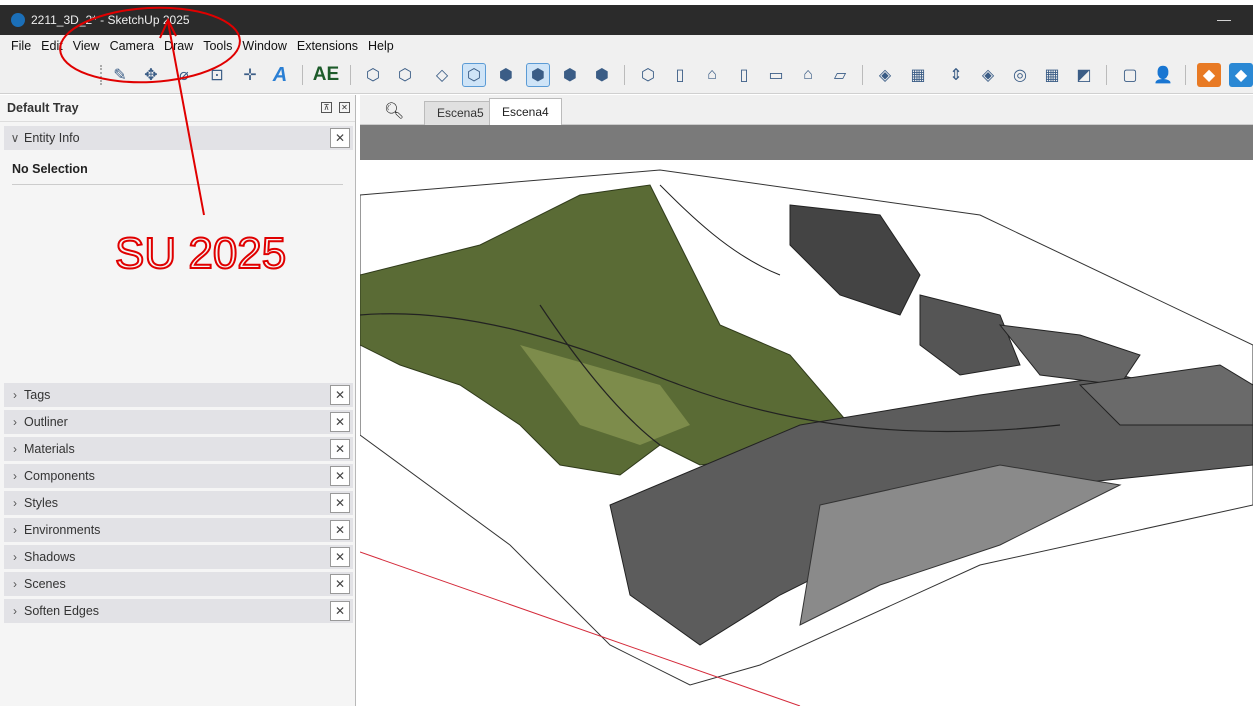 The width and height of the screenshot is (1253, 706). I want to click on menu-draw: Draw, so click(178, 46).